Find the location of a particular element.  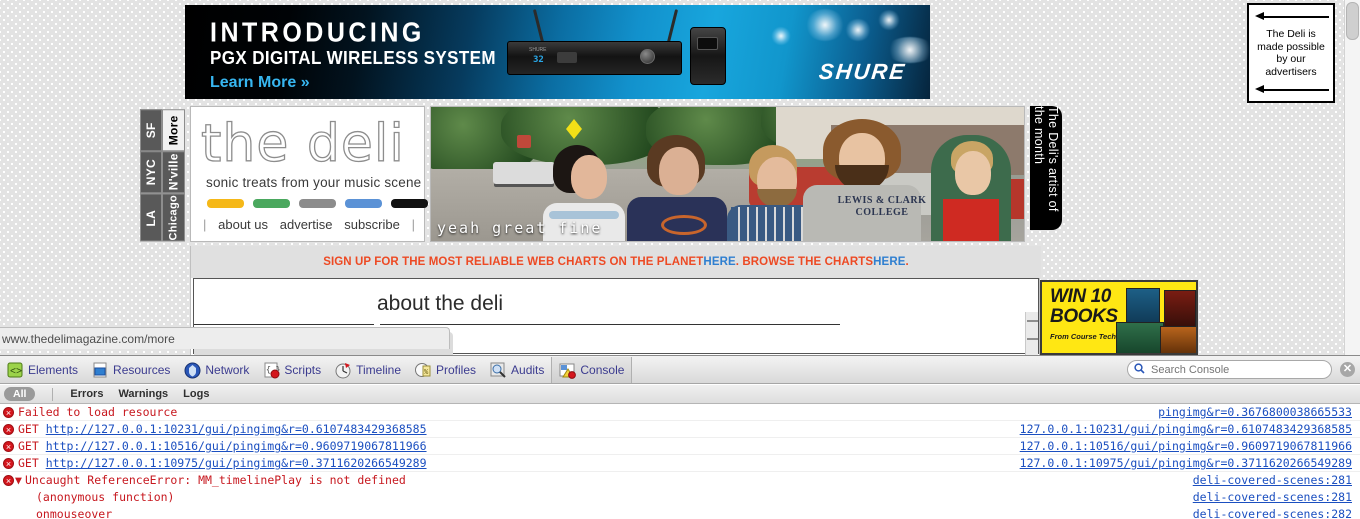

close-icon: ✕ is located at coordinates (1347, 369).